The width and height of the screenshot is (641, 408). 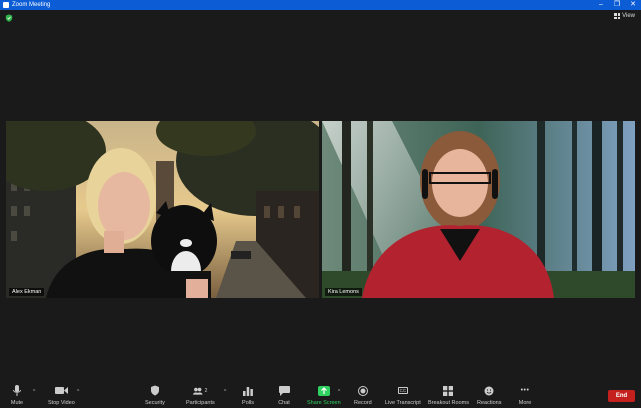 I want to click on participants-button: 2 Participants, so click(x=200, y=395).